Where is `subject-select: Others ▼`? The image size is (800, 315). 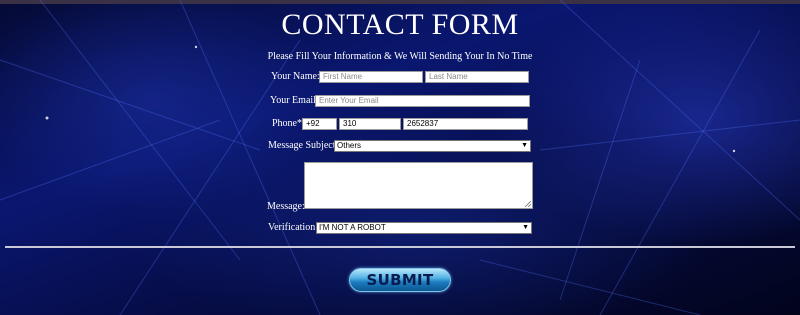 subject-select: Others ▼ is located at coordinates (432, 146).